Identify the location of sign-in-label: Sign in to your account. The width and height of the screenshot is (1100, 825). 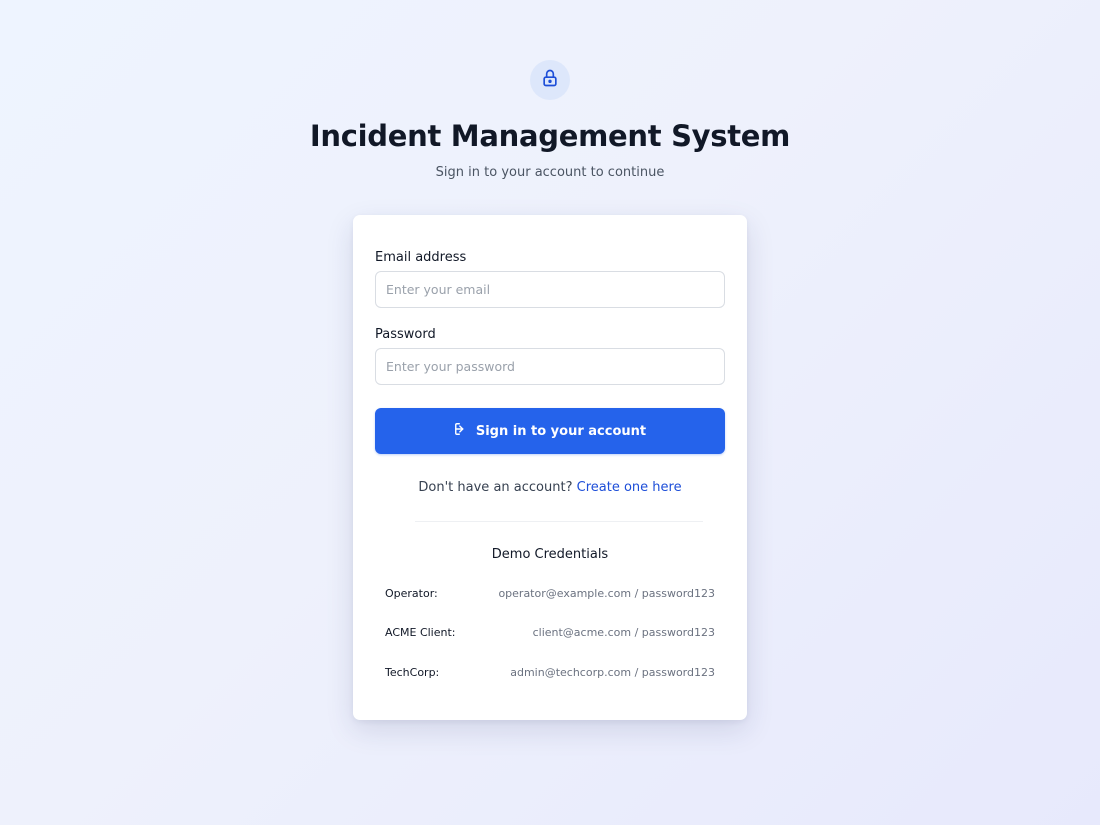
(561, 431).